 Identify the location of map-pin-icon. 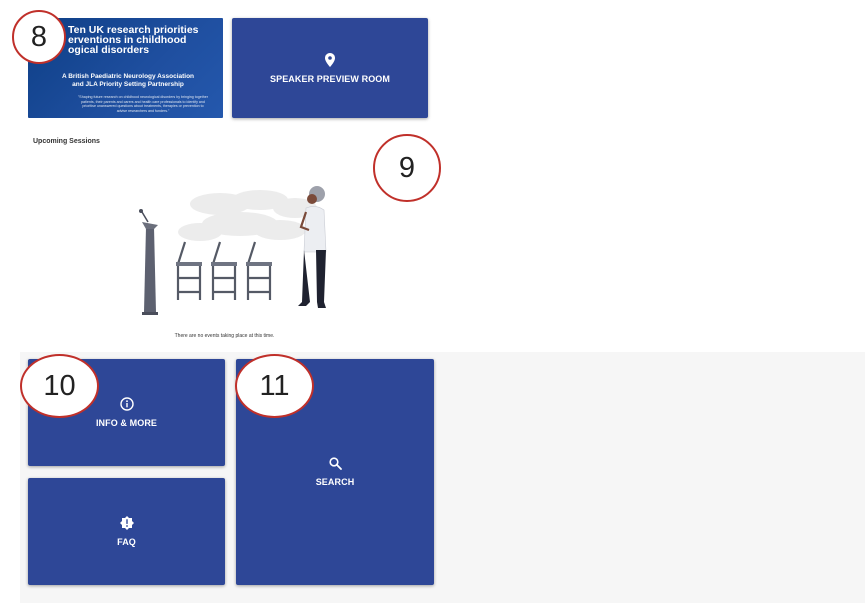
(330, 59).